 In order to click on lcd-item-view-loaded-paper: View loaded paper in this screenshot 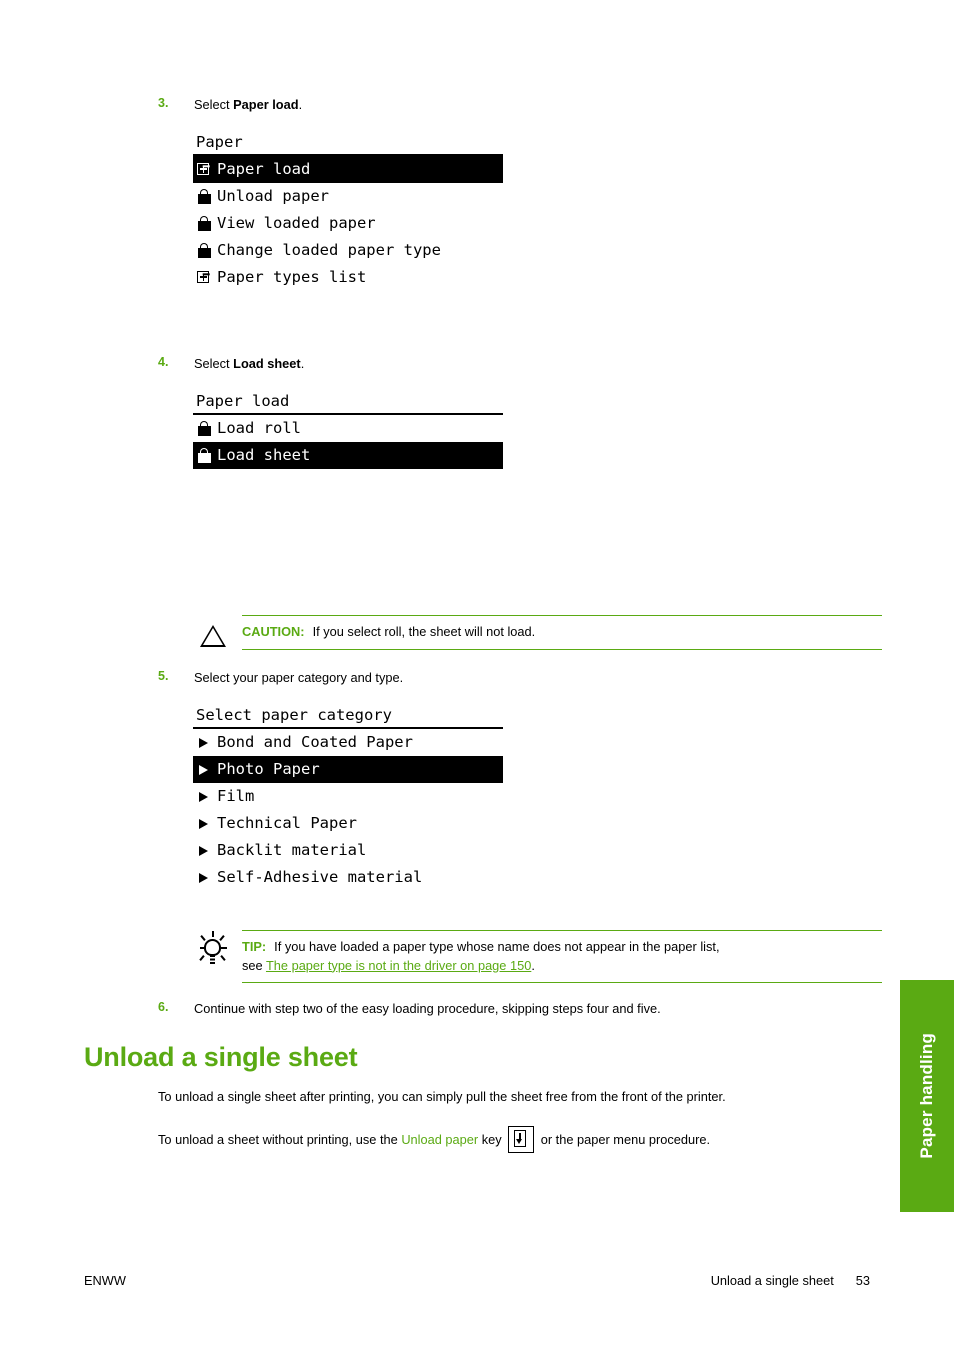, I will do `click(348, 223)`.